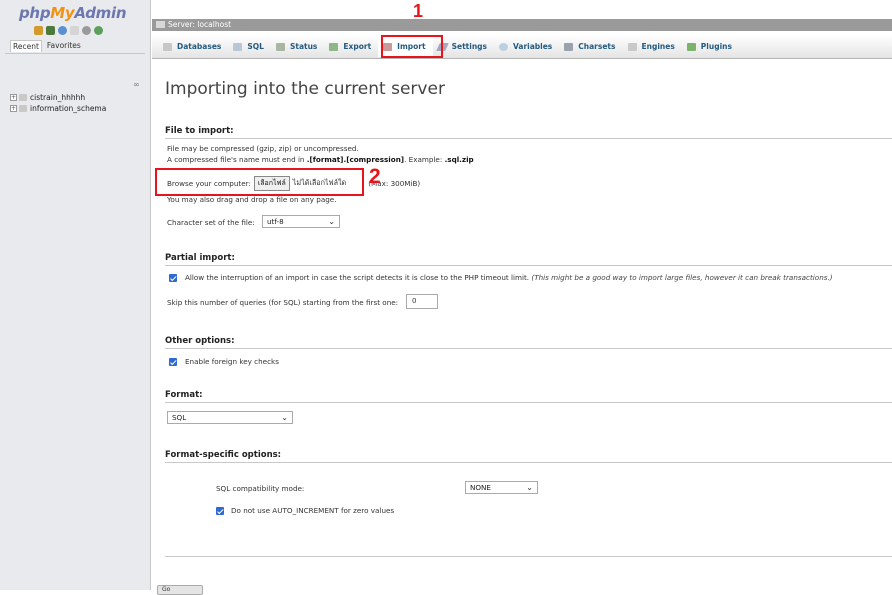 The width and height of the screenshot is (892, 595). Describe the element at coordinates (375, 176) in the screenshot. I see `annotation-number-2: 2` at that location.